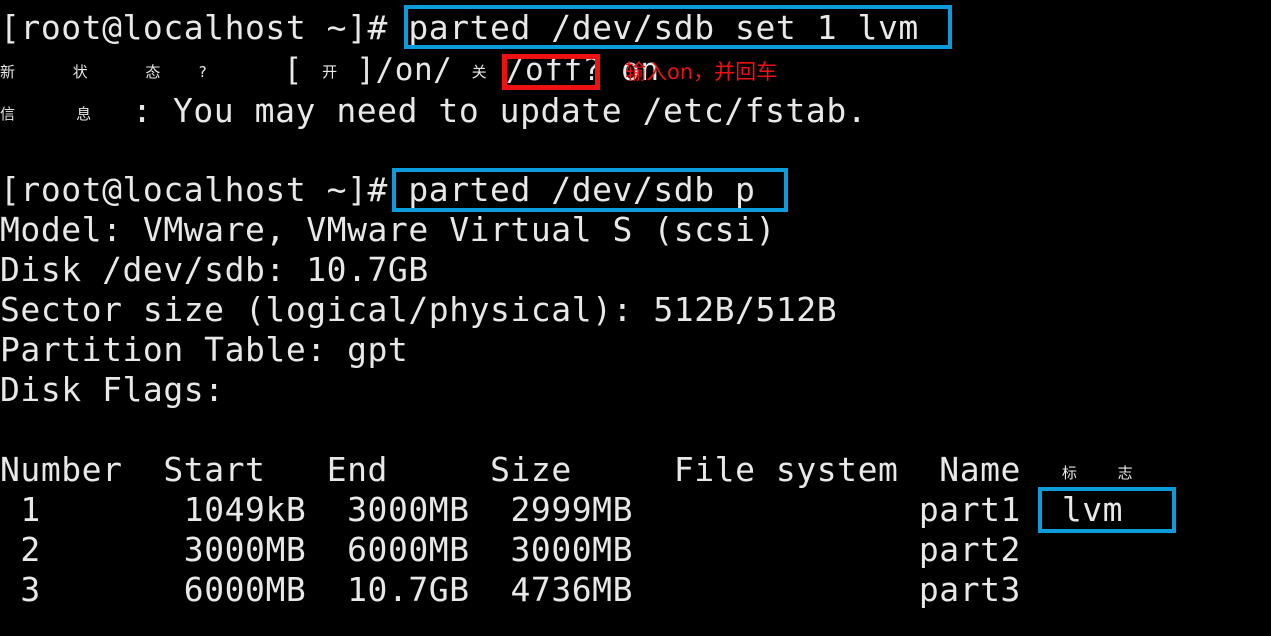 This screenshot has width=1271, height=636. I want to click on terminal-line-command-2: [root@localhost ~]# parted /dev/sdb p, so click(377, 190).